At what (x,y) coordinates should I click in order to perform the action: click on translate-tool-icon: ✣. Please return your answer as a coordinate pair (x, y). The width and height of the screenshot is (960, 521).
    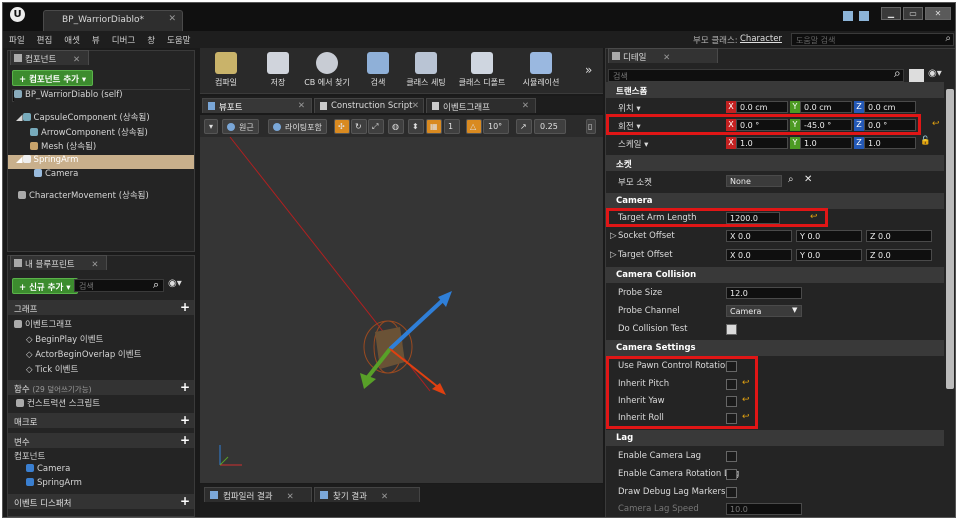
    Looking at the image, I should click on (342, 126).